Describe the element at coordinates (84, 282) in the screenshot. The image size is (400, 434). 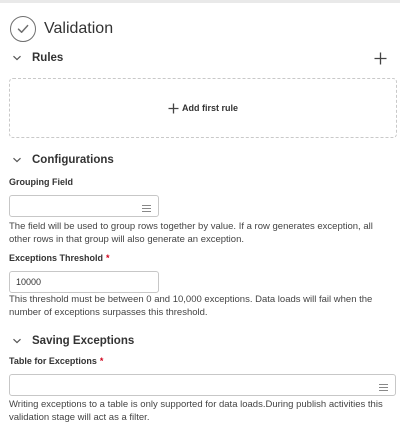
I see `exceptions-threshold-input: 10000` at that location.